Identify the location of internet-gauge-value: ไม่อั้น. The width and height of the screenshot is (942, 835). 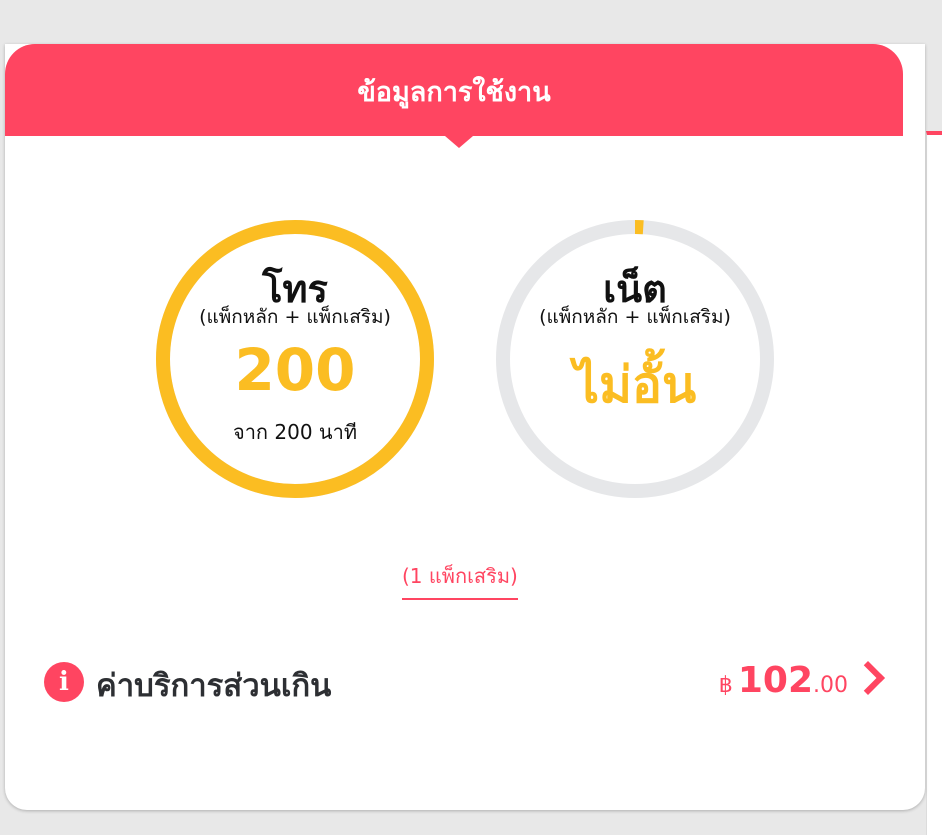
(635, 385).